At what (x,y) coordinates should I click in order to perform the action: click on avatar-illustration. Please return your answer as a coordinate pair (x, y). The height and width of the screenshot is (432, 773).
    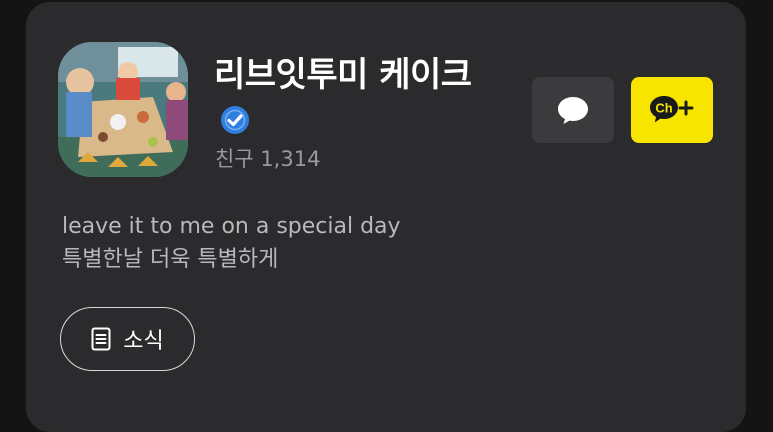
    Looking at the image, I should click on (123, 109).